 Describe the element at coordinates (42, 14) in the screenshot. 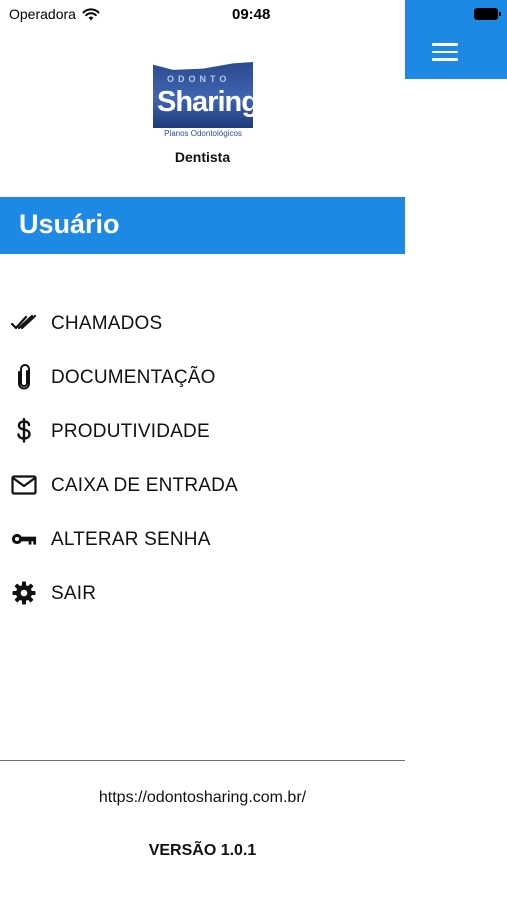

I see `carrier-label: Operadora` at that location.